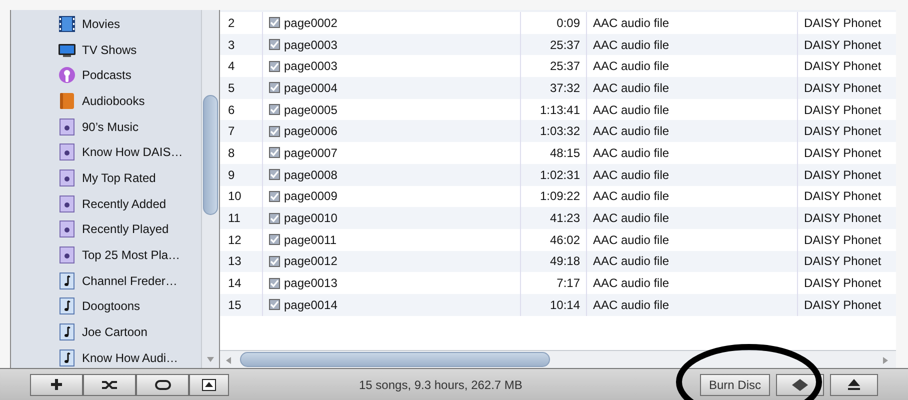 The image size is (908, 400). Describe the element at coordinates (231, 110) in the screenshot. I see `track-number: 6` at that location.